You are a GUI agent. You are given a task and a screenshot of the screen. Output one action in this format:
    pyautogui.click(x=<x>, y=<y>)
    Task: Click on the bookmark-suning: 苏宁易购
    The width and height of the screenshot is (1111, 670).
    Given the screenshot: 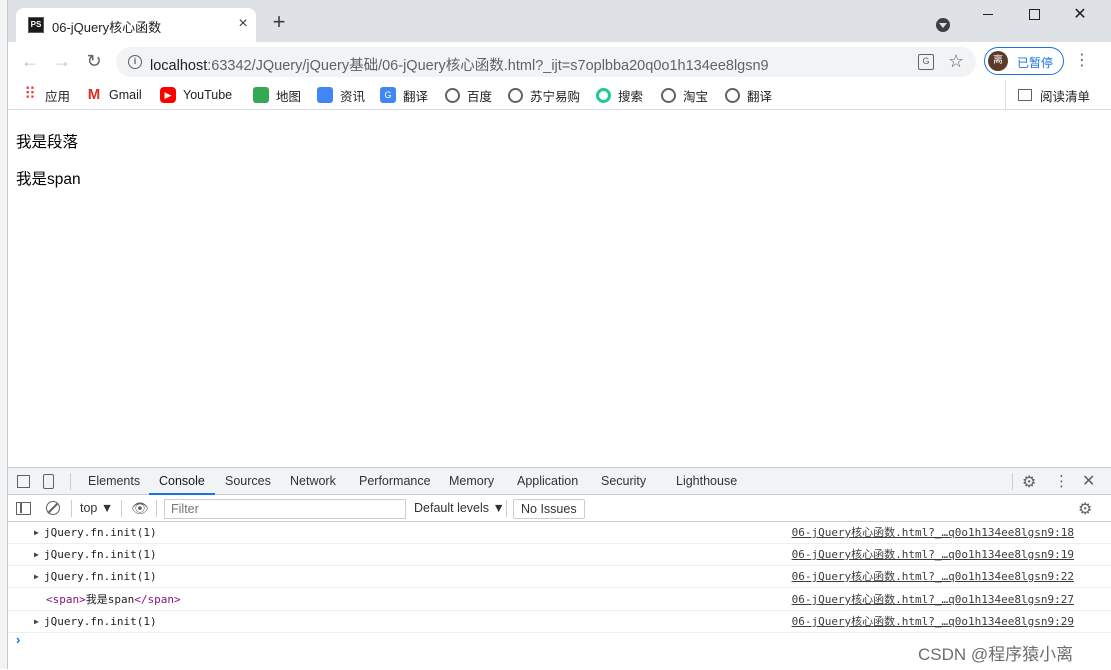 What is the action you would take?
    pyautogui.click(x=544, y=95)
    